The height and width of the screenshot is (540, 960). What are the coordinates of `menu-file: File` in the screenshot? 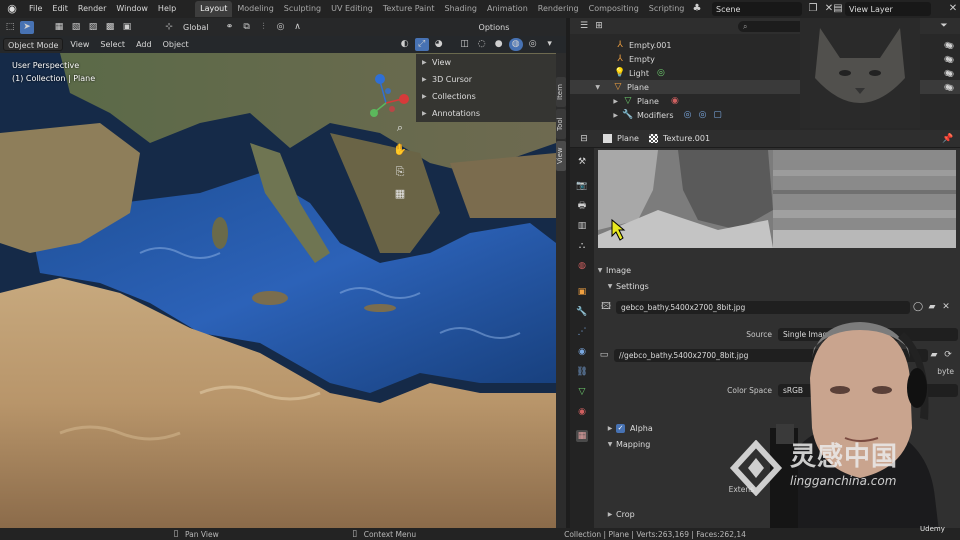 It's located at (35, 9).